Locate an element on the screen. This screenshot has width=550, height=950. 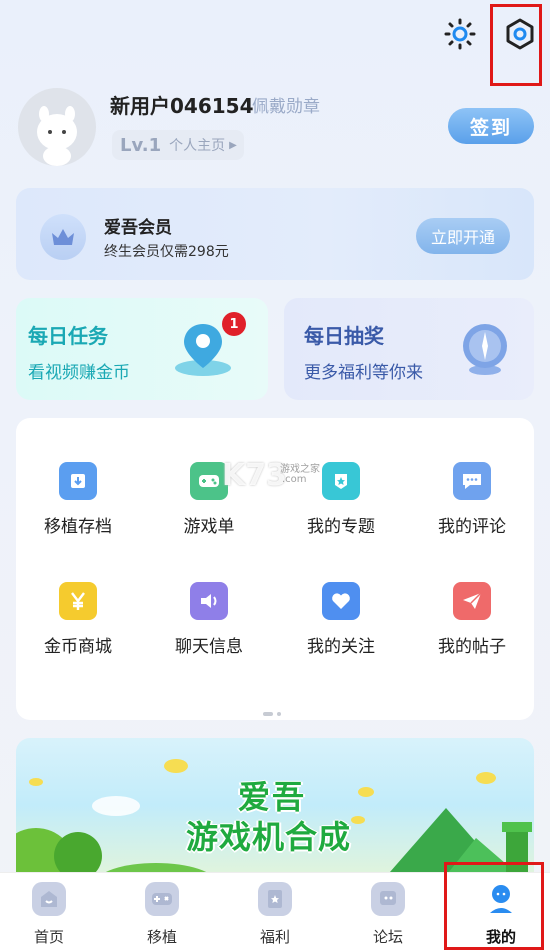
daily-lottery-subtitle: 更多福利等你来 is located at coordinates (363, 373).